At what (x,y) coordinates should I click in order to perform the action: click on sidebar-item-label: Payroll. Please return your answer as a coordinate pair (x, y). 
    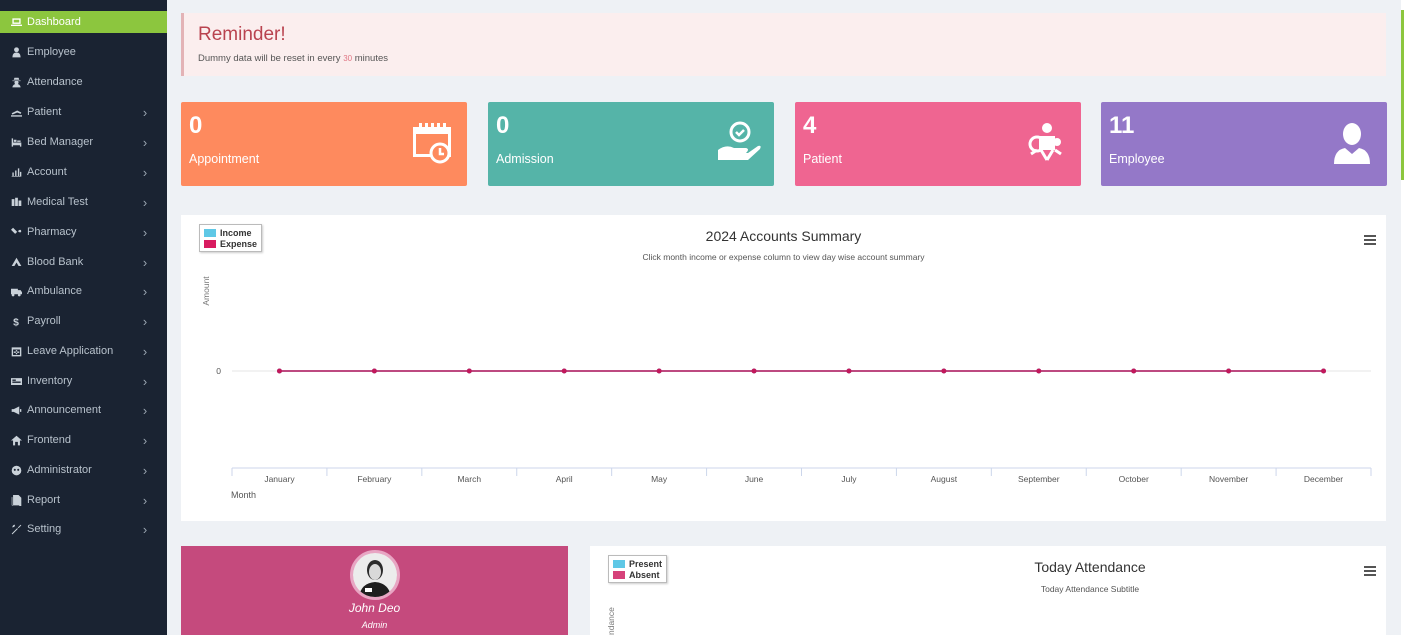
    Looking at the image, I should click on (44, 321).